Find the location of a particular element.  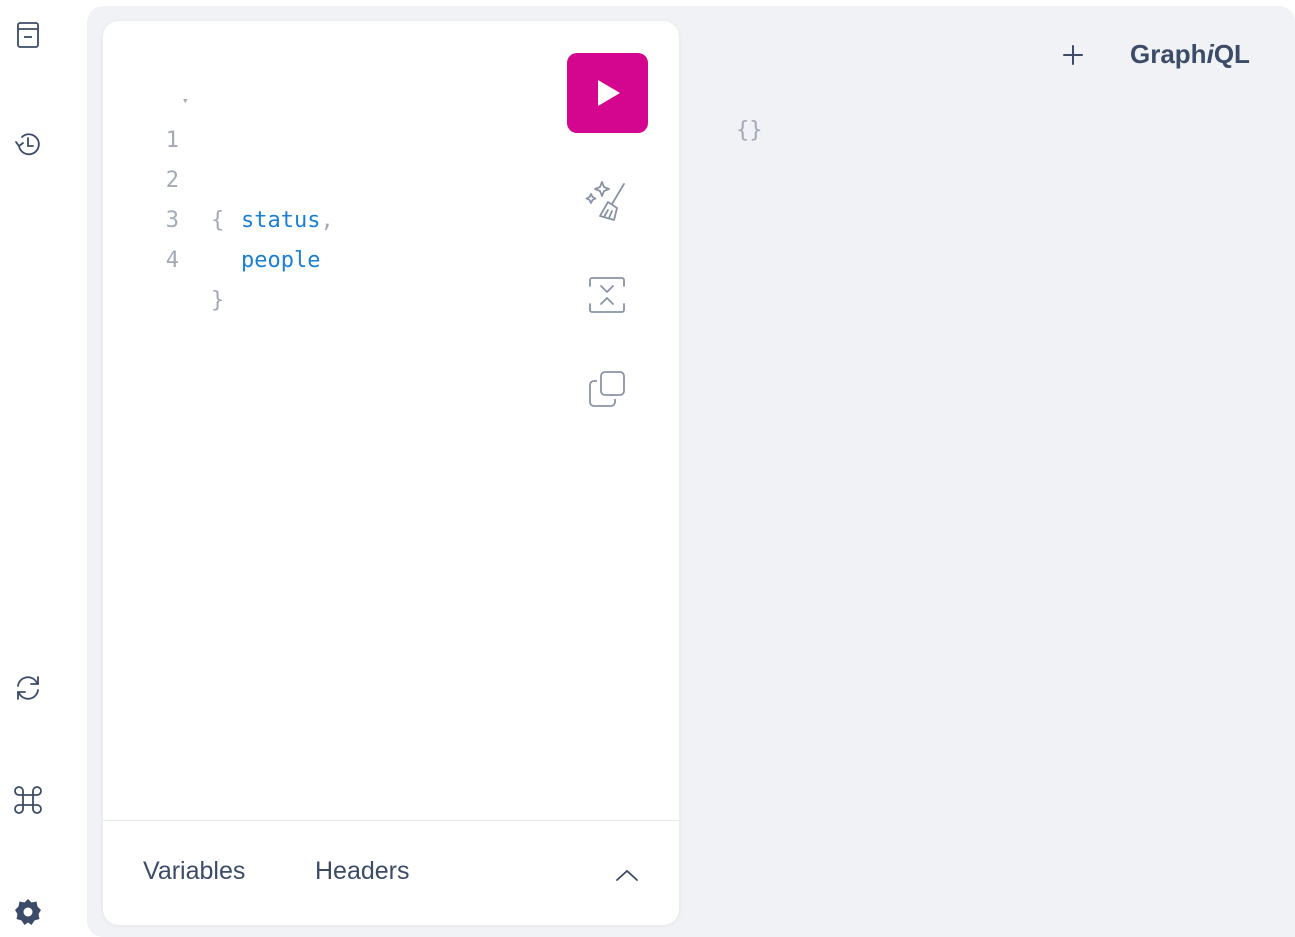

editor-tools-bar: Variables Headers is located at coordinates (391, 872).